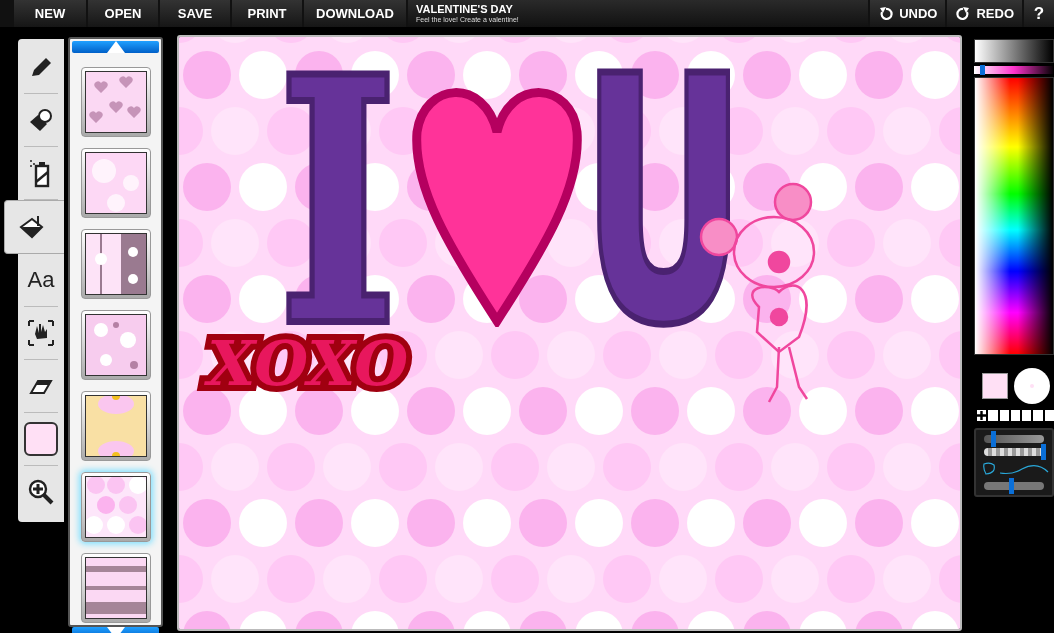  Describe the element at coordinates (41, 333) in the screenshot. I see `hand-select-icon` at that location.